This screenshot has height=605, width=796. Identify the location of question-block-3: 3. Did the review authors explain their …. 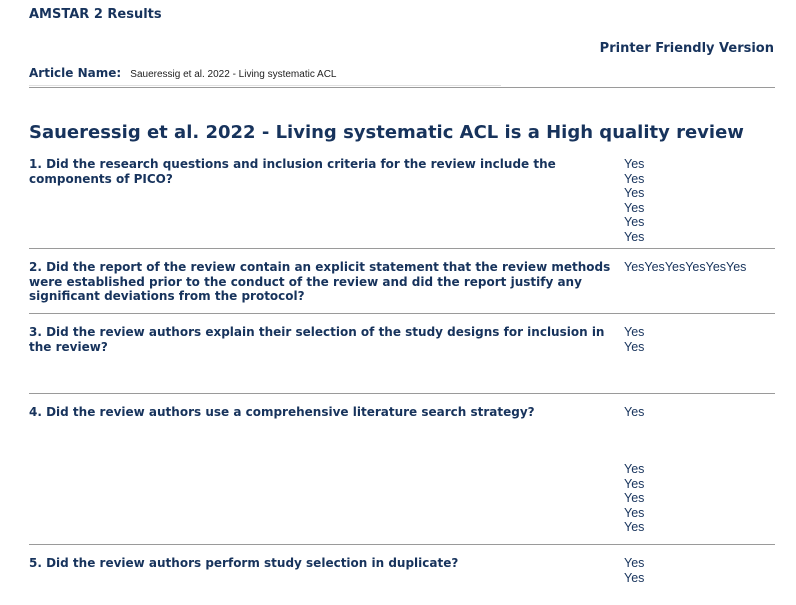
(402, 354).